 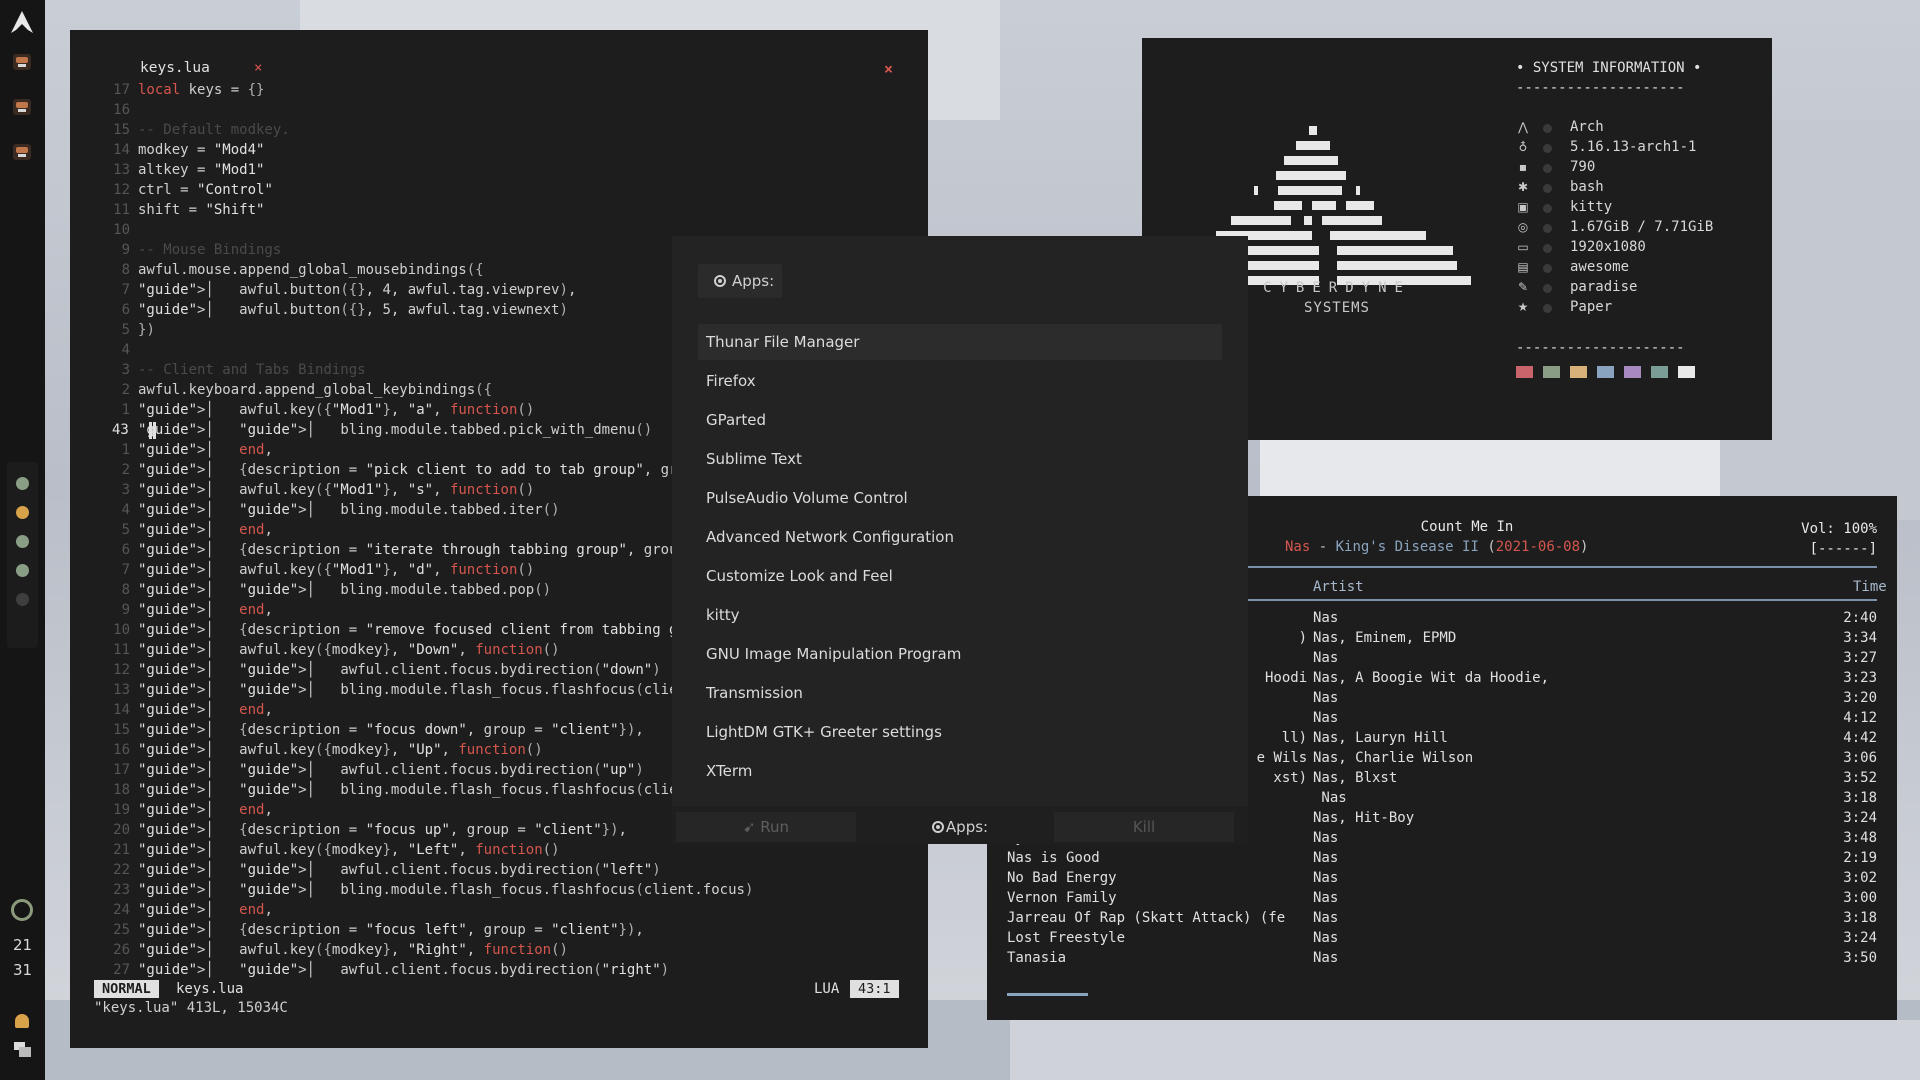 I want to click on sysinfo-row: ▭ 1920x1080, so click(x=1636, y=248).